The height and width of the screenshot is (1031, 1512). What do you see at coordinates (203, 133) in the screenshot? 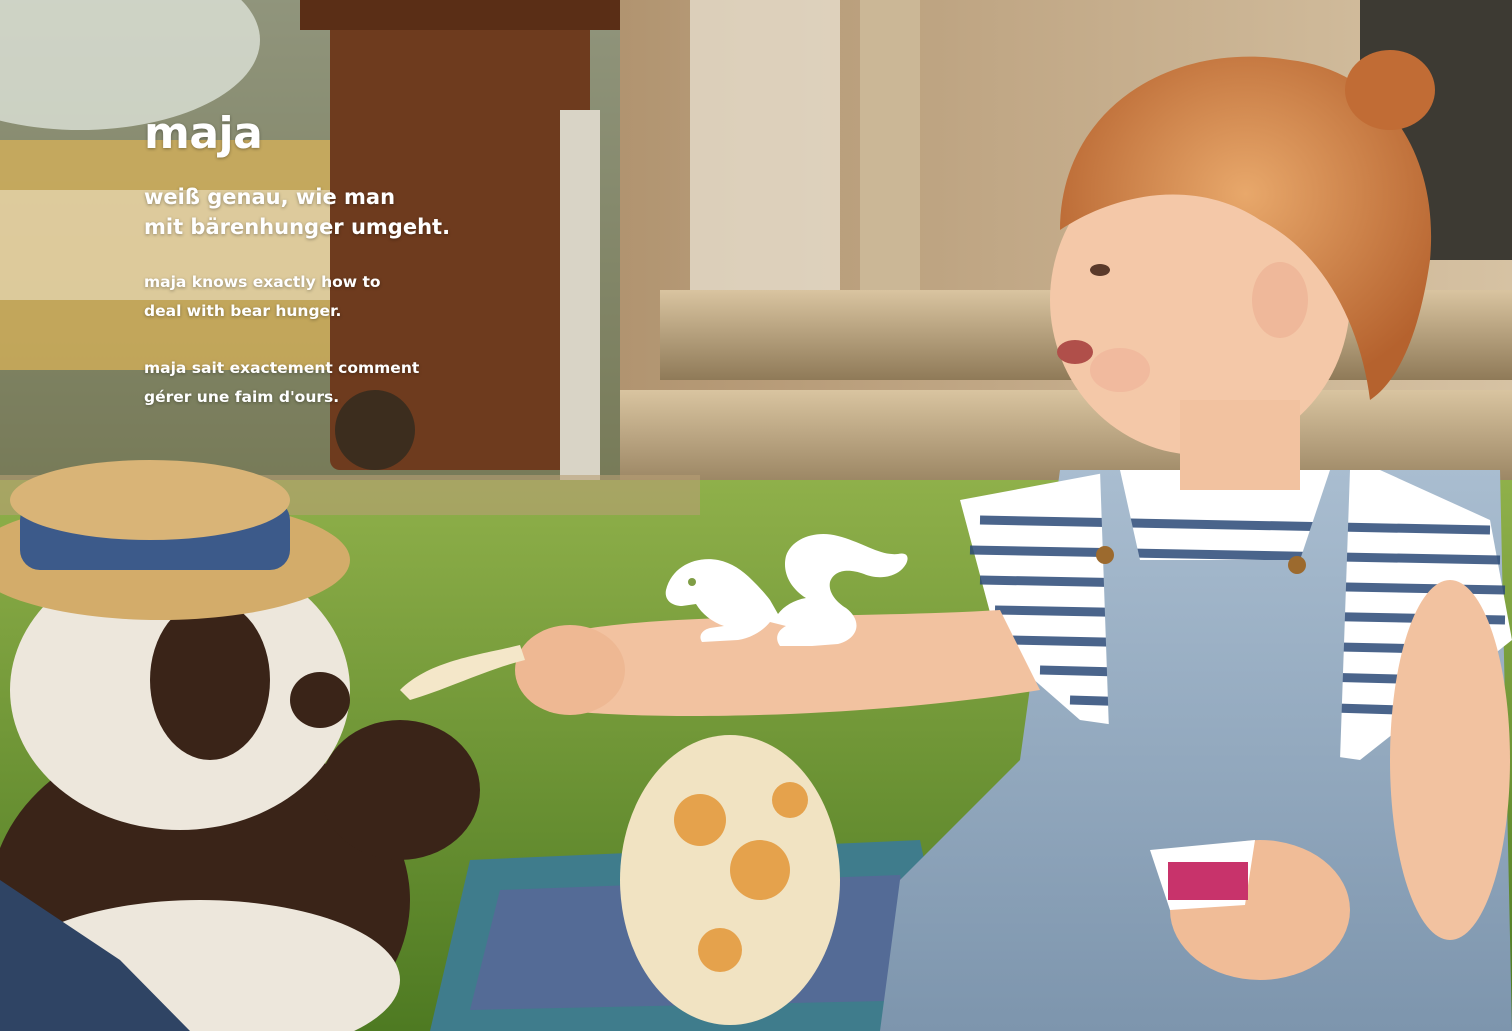
I see `hero-name: maja` at bounding box center [203, 133].